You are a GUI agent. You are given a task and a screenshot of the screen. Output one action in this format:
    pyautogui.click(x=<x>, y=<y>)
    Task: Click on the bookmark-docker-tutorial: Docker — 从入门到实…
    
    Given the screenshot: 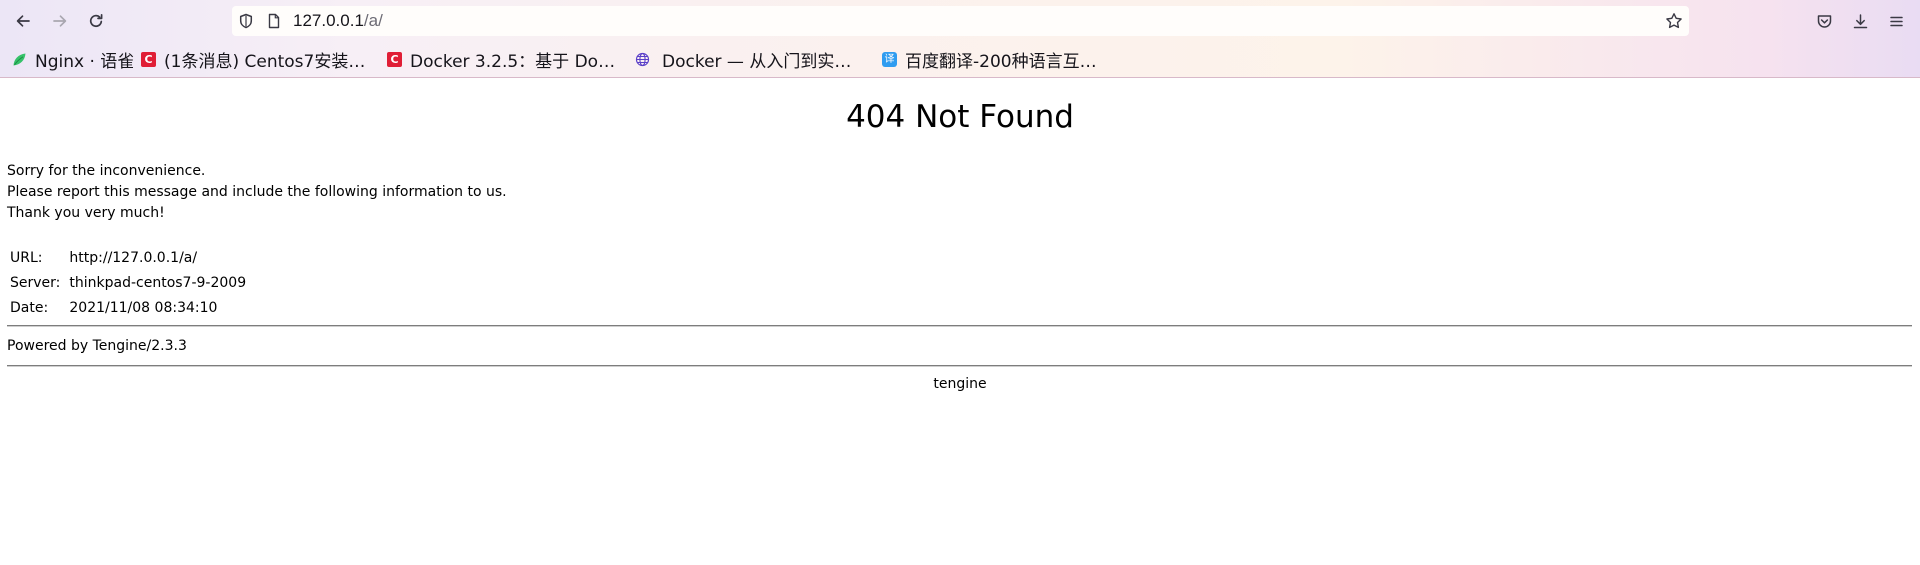 What is the action you would take?
    pyautogui.click(x=743, y=59)
    